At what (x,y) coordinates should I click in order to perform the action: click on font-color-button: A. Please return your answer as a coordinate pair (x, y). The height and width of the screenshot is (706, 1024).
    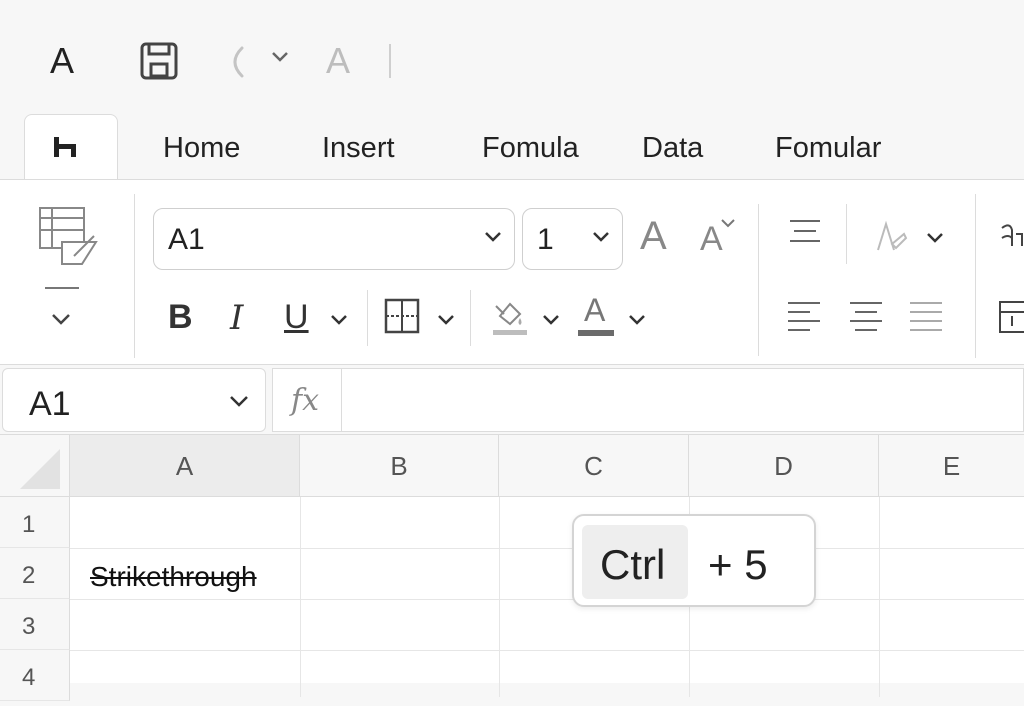
    Looking at the image, I should click on (597, 314).